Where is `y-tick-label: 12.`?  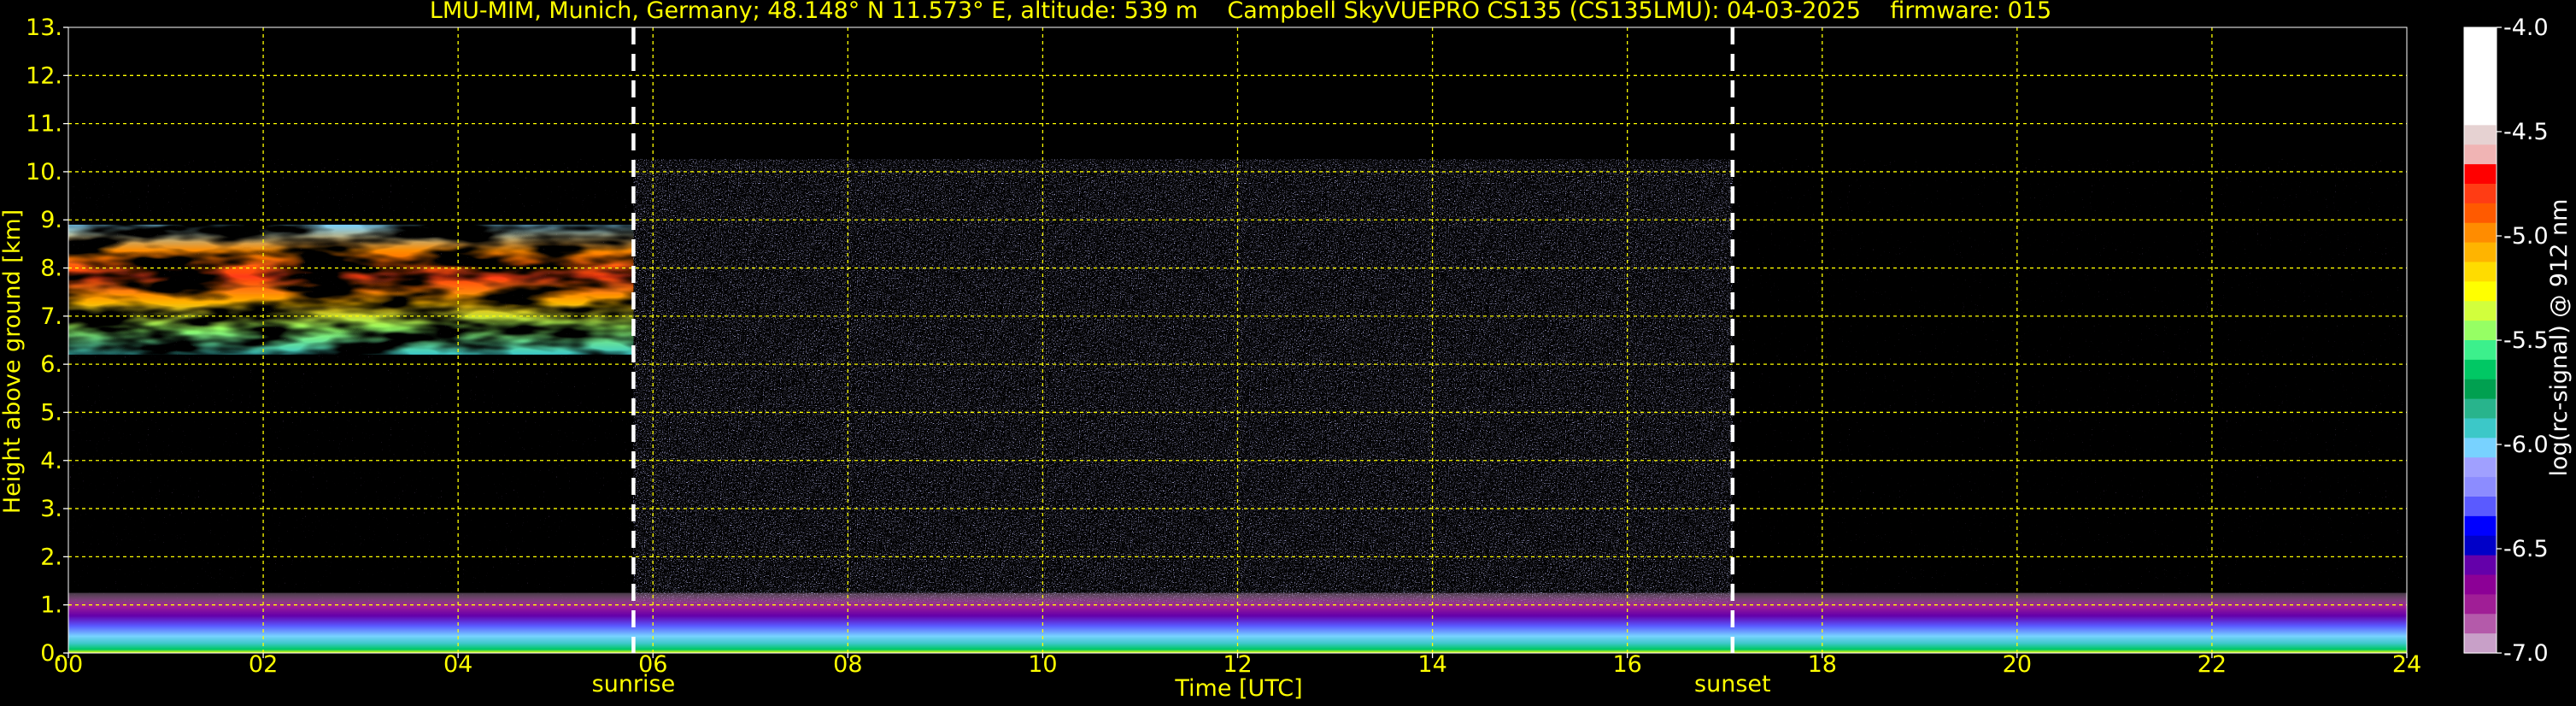
y-tick-label: 12. is located at coordinates (44, 75).